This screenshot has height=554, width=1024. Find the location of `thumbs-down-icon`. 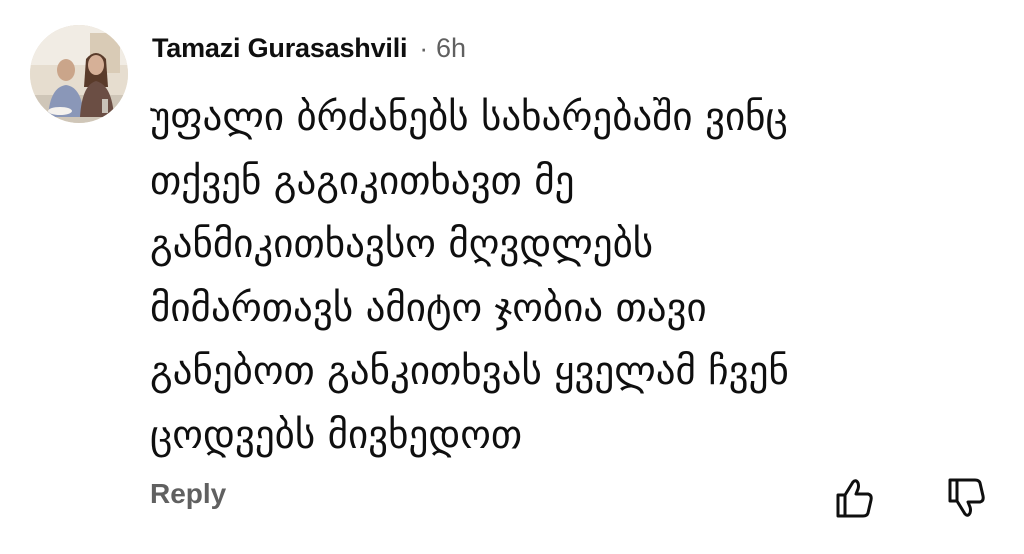

thumbs-down-icon is located at coordinates (966, 497).